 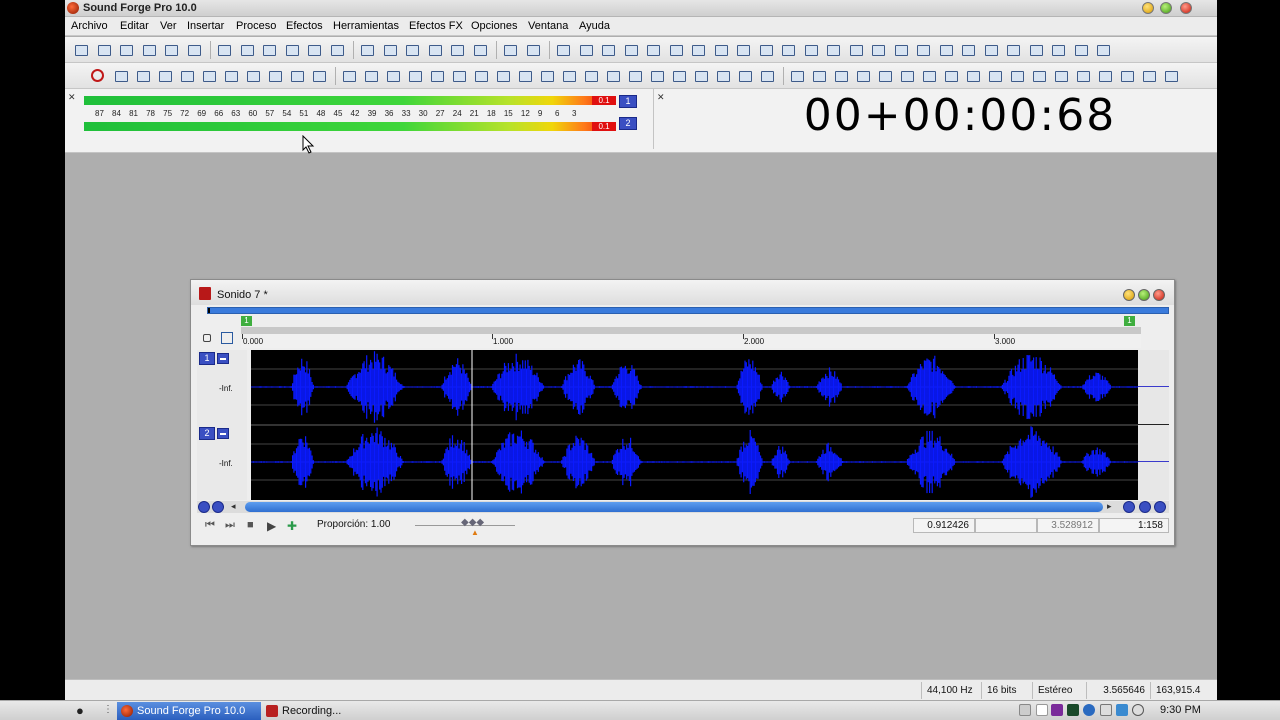 What do you see at coordinates (1068, 525) in the screenshot?
I see `selection-end-field: 3.528912` at bounding box center [1068, 525].